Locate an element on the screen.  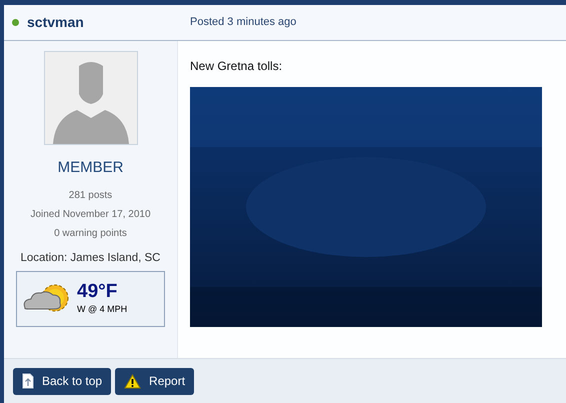
profile-stat: 281 posts is located at coordinates (90, 195).